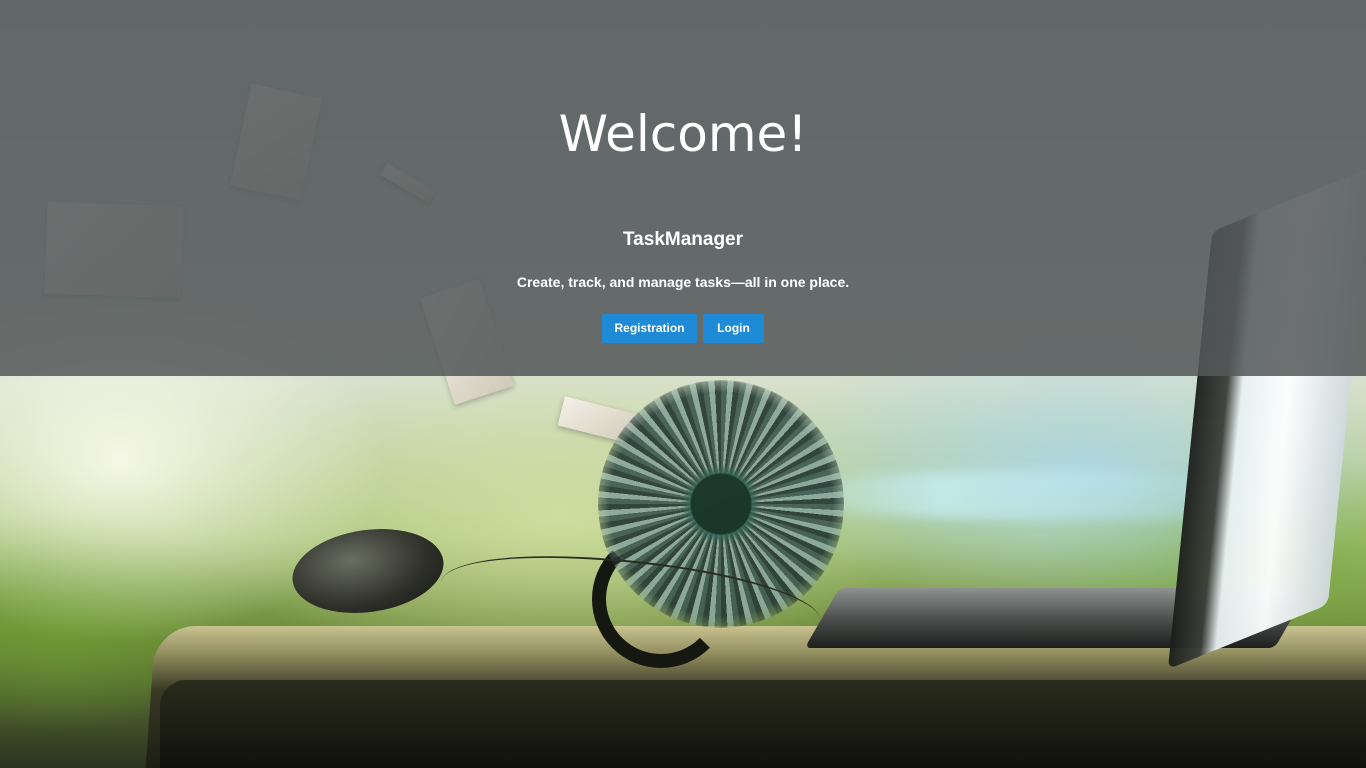 This screenshot has height=768, width=1366. I want to click on login-button: Login, so click(733, 328).